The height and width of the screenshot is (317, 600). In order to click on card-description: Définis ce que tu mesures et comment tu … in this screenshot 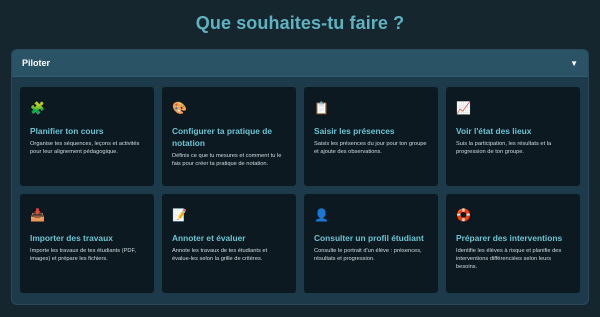, I will do `click(227, 160)`.